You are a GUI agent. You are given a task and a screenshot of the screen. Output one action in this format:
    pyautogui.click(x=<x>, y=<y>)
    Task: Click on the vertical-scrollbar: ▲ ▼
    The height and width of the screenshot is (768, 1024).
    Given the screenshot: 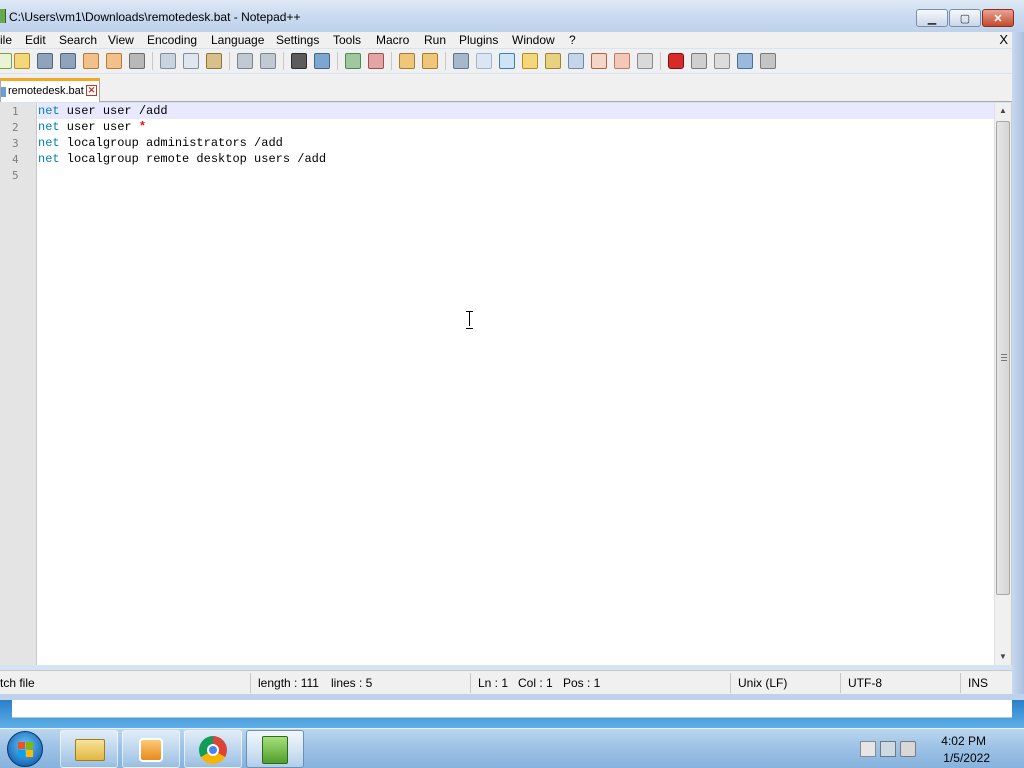 What is the action you would take?
    pyautogui.click(x=1002, y=384)
    